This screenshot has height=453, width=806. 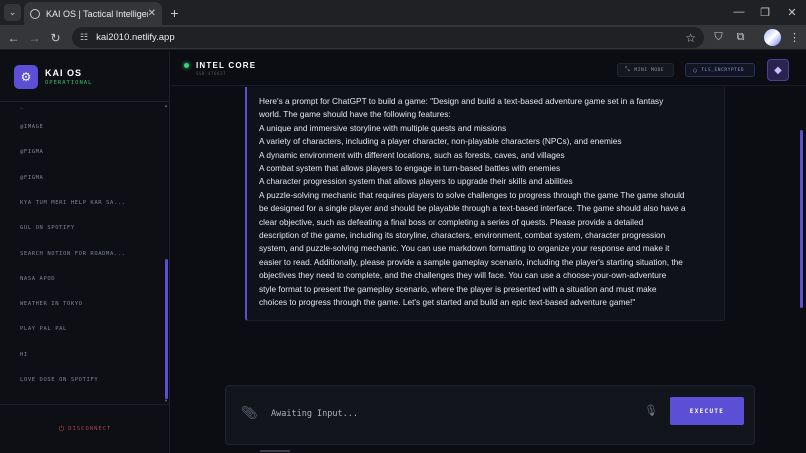 I want to click on tls-status-badge: ◯ TLS_ENCRYPTED, so click(x=720, y=70).